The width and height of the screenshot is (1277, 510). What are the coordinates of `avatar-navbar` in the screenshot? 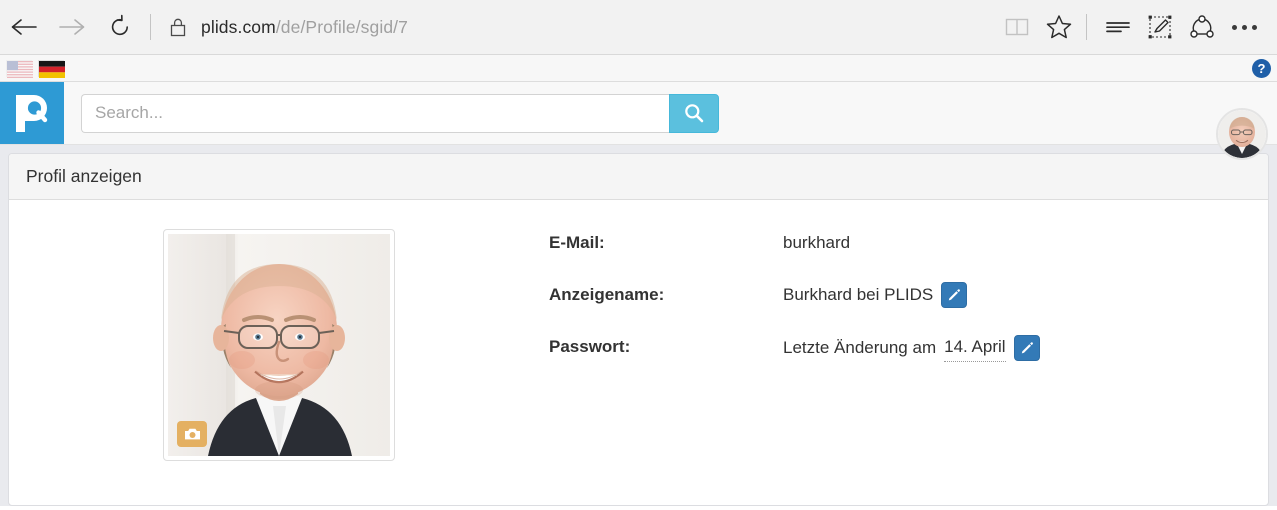 It's located at (1242, 134).